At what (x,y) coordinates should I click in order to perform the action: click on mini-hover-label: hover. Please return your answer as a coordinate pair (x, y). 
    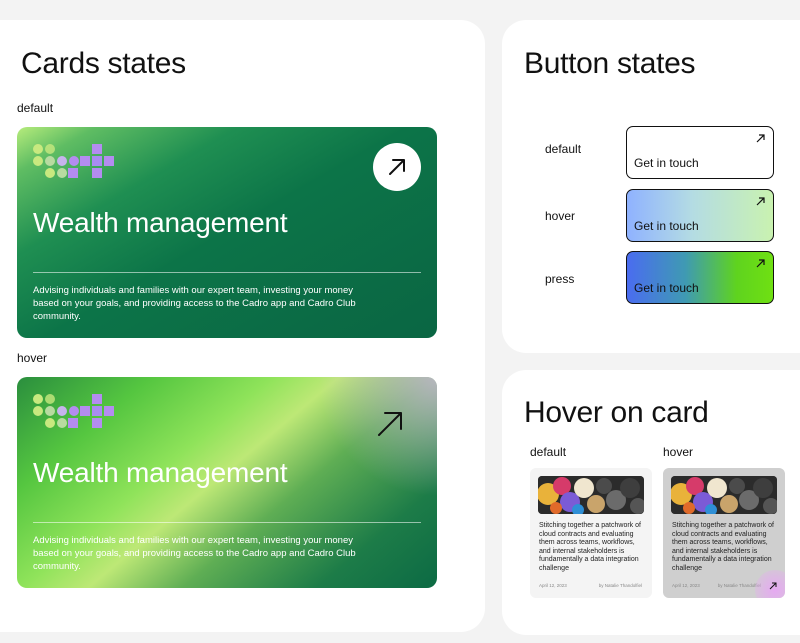
    Looking at the image, I should click on (678, 452).